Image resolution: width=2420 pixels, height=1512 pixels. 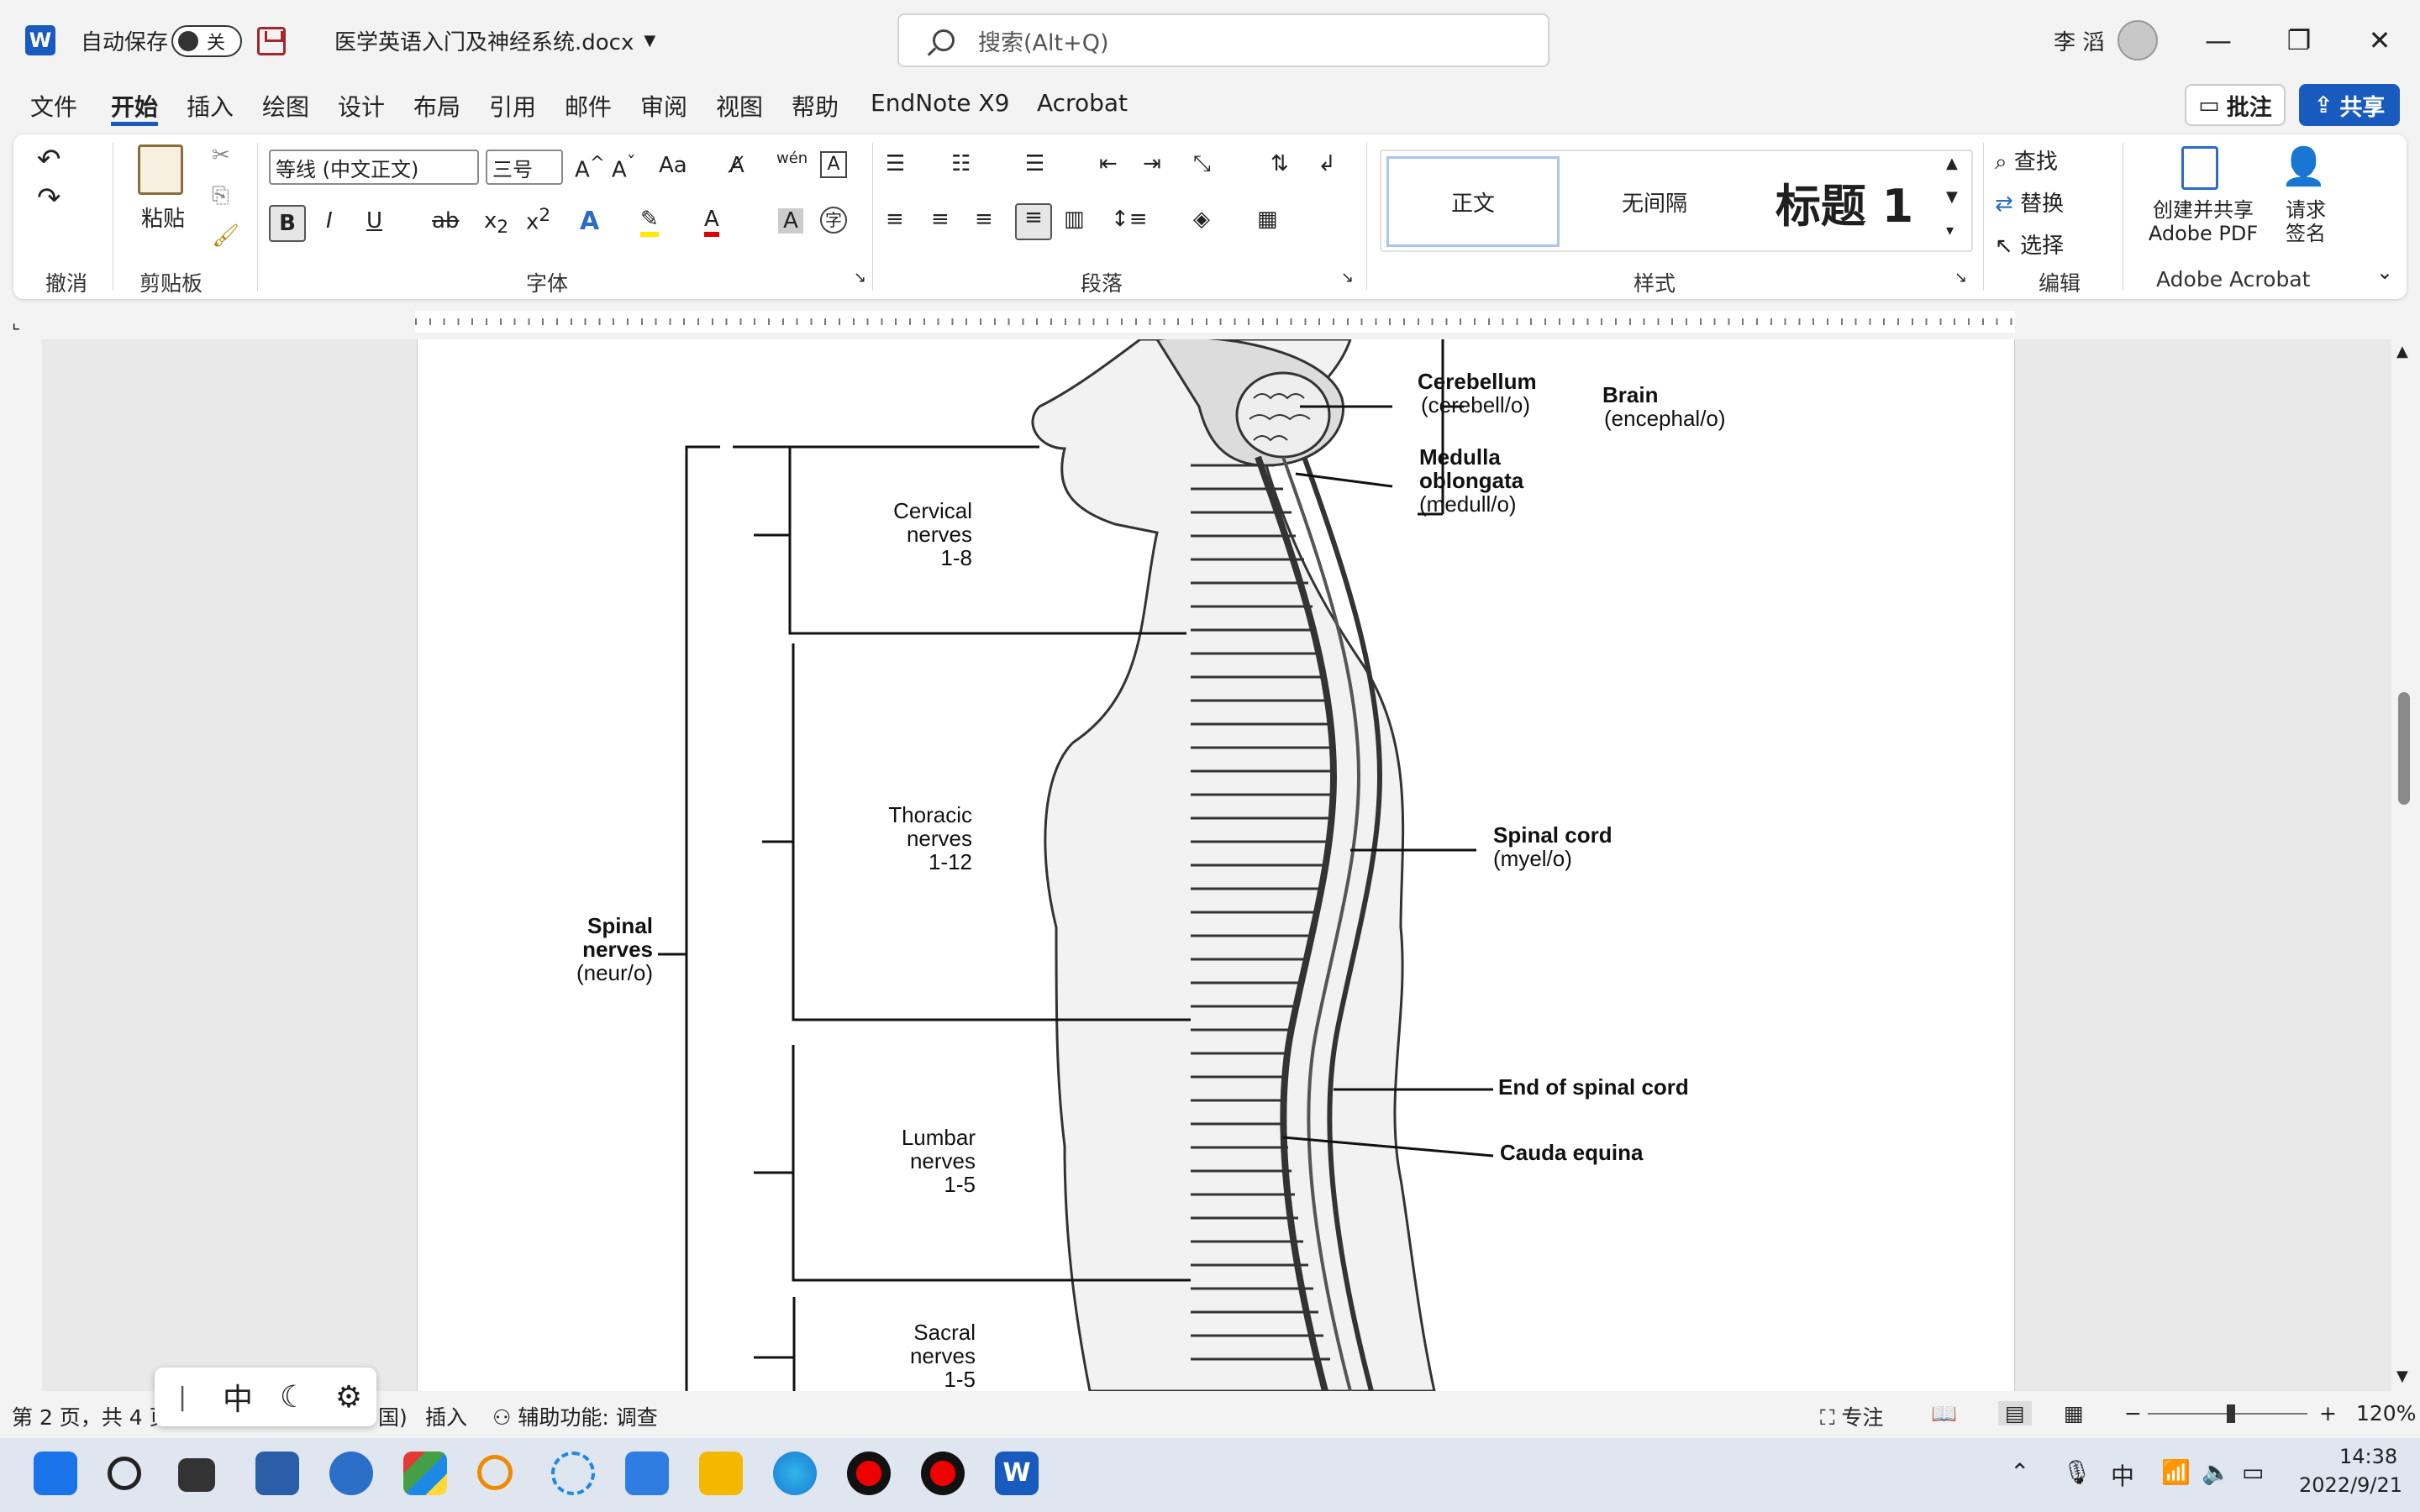 What do you see at coordinates (790, 221) in the screenshot?
I see `char-shading-icon: A` at bounding box center [790, 221].